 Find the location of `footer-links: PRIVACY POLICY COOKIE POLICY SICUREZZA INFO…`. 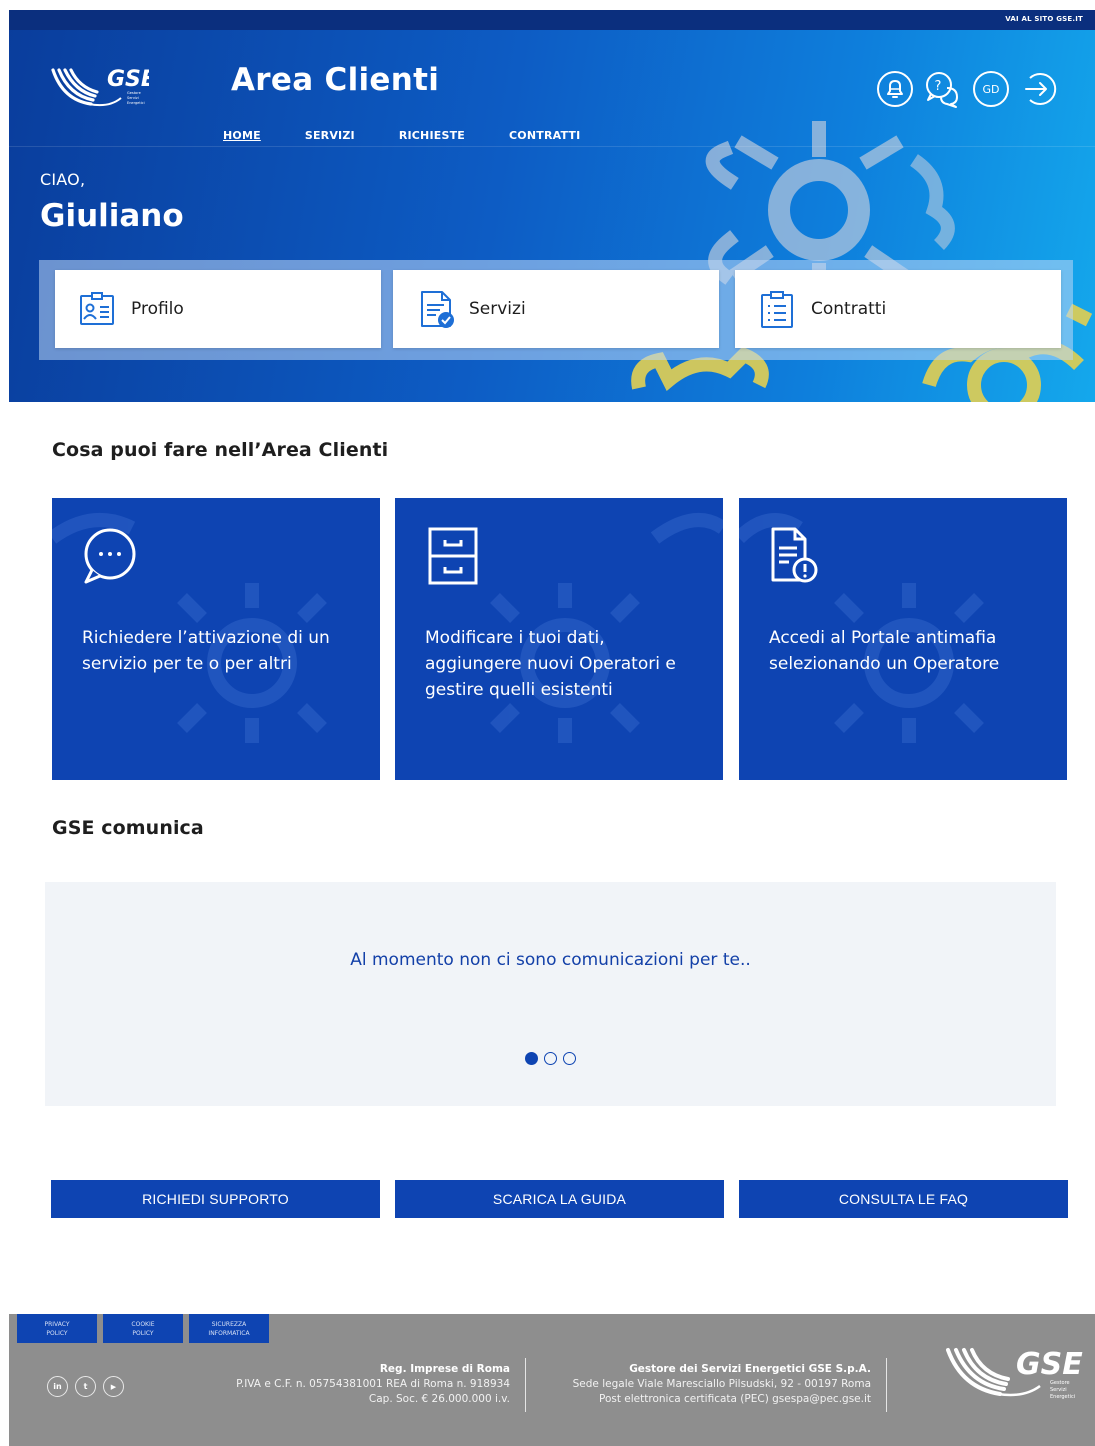

footer-links: PRIVACY POLICY COOKIE POLICY SICUREZZA INFO… is located at coordinates (143, 1328).